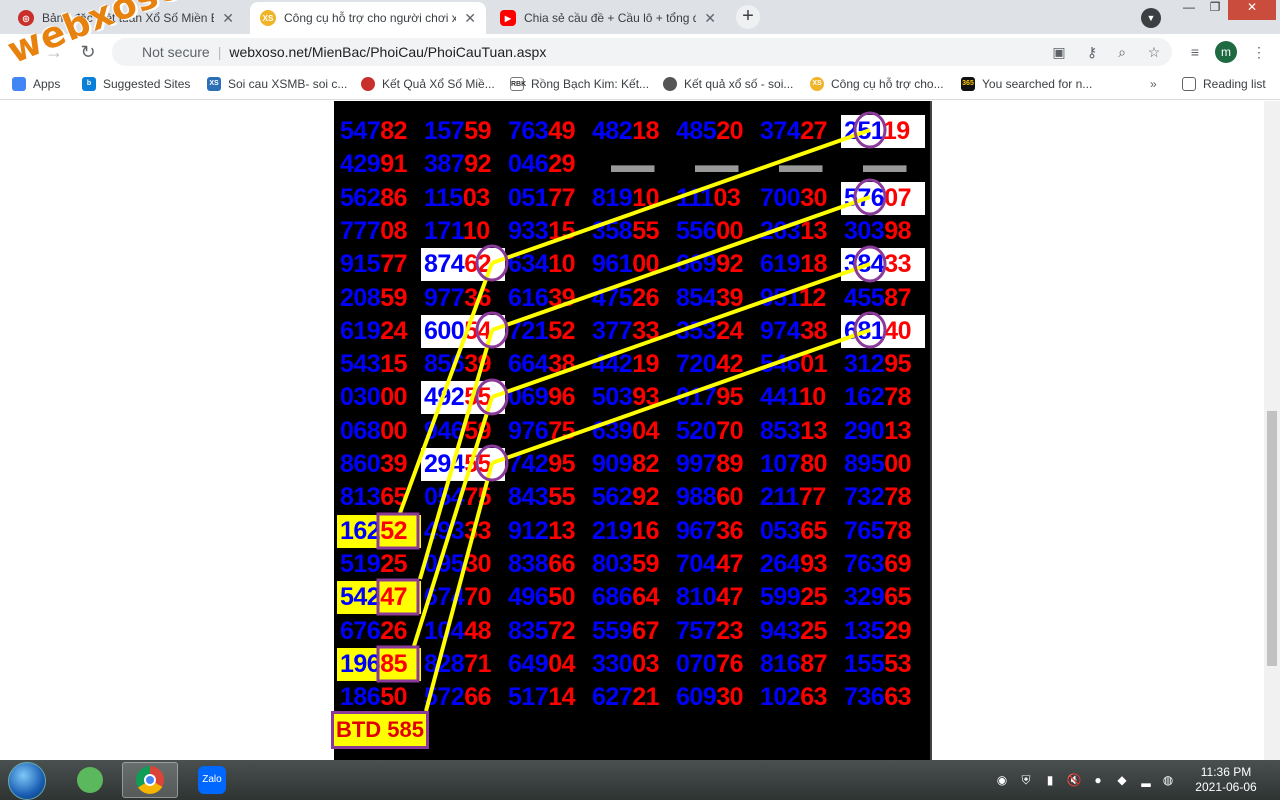 The width and height of the screenshot is (1280, 800). I want to click on grid-cell: 49255, so click(463, 398).